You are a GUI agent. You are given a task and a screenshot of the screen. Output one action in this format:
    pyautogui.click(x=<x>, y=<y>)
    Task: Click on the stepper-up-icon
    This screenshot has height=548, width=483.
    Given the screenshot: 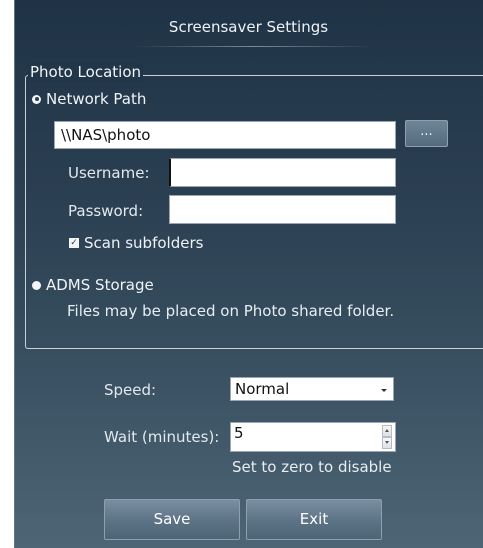 What is the action you would take?
    pyautogui.click(x=387, y=431)
    